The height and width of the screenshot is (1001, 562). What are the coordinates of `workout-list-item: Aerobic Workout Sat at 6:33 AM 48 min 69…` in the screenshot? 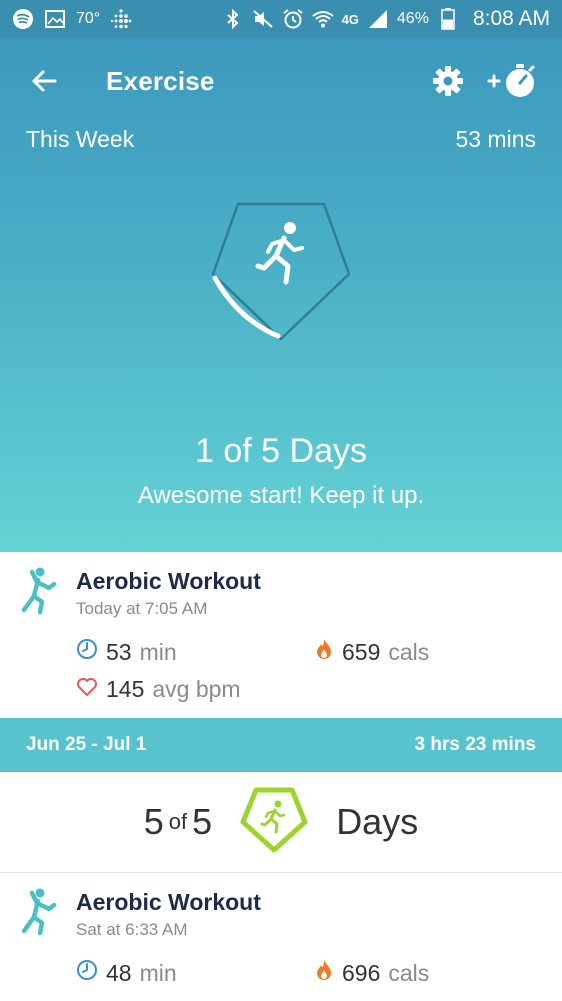 It's located at (281, 937).